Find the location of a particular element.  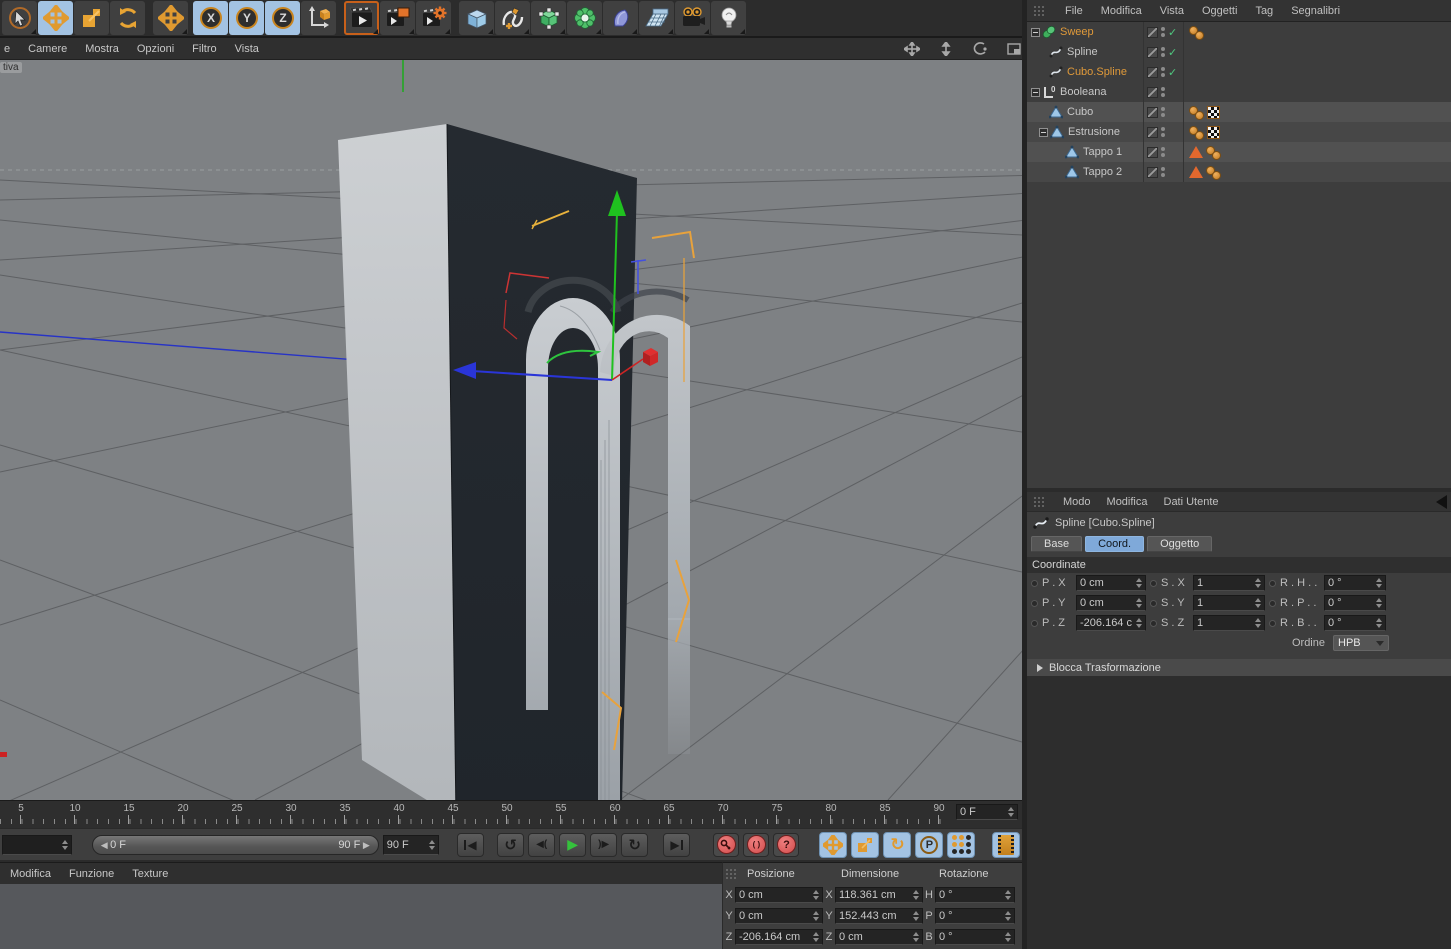

object-label: Cubo is located at coordinates (1080, 112).